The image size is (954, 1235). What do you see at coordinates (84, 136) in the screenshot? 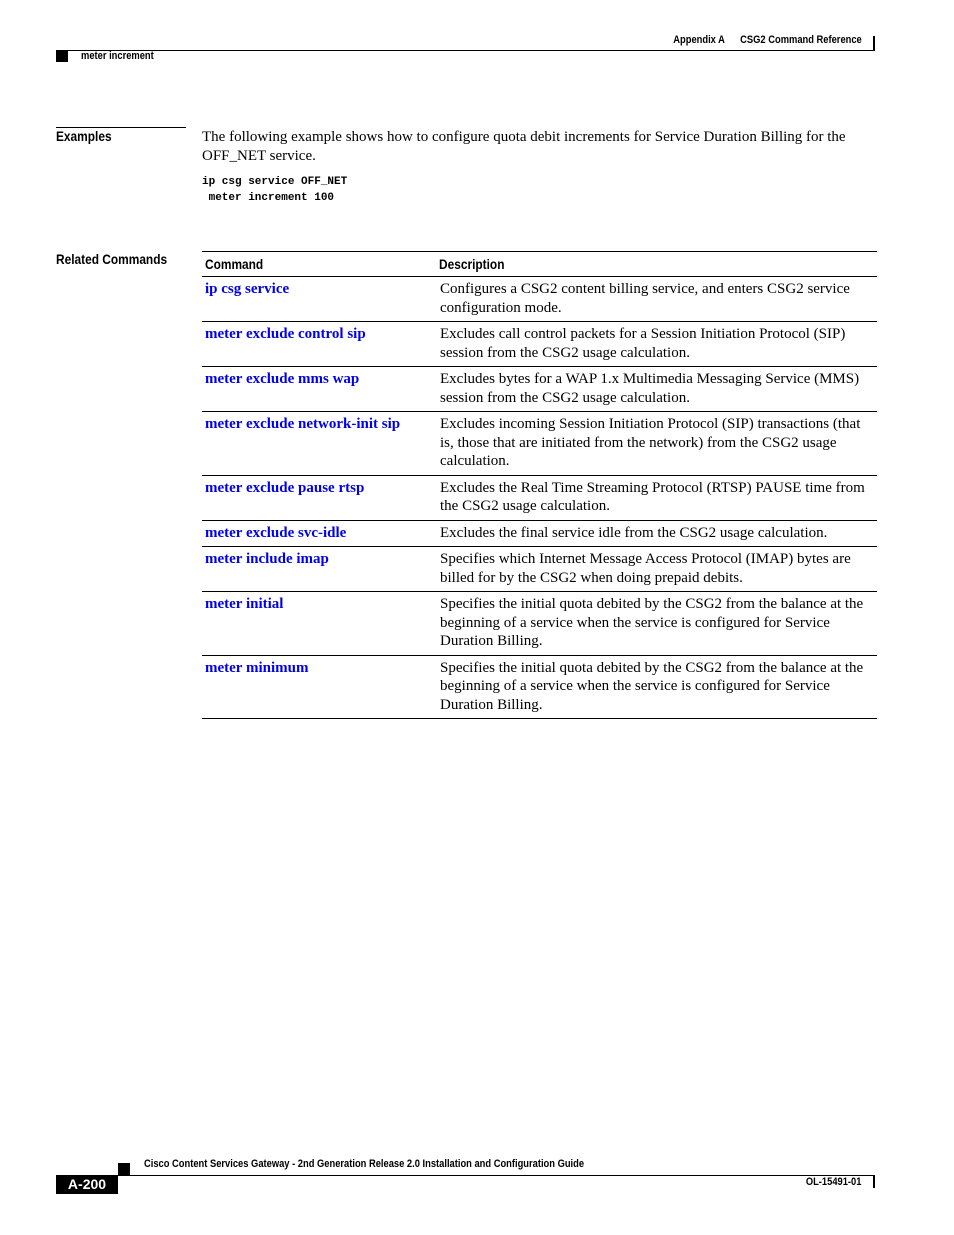
I see `examples-heading: Examples` at bounding box center [84, 136].